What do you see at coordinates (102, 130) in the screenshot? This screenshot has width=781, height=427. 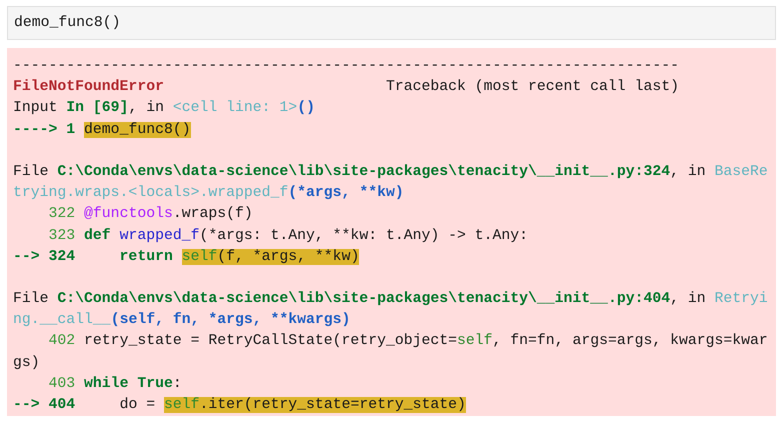 I see `traceback-line: ----> 1 demo_func8()` at bounding box center [102, 130].